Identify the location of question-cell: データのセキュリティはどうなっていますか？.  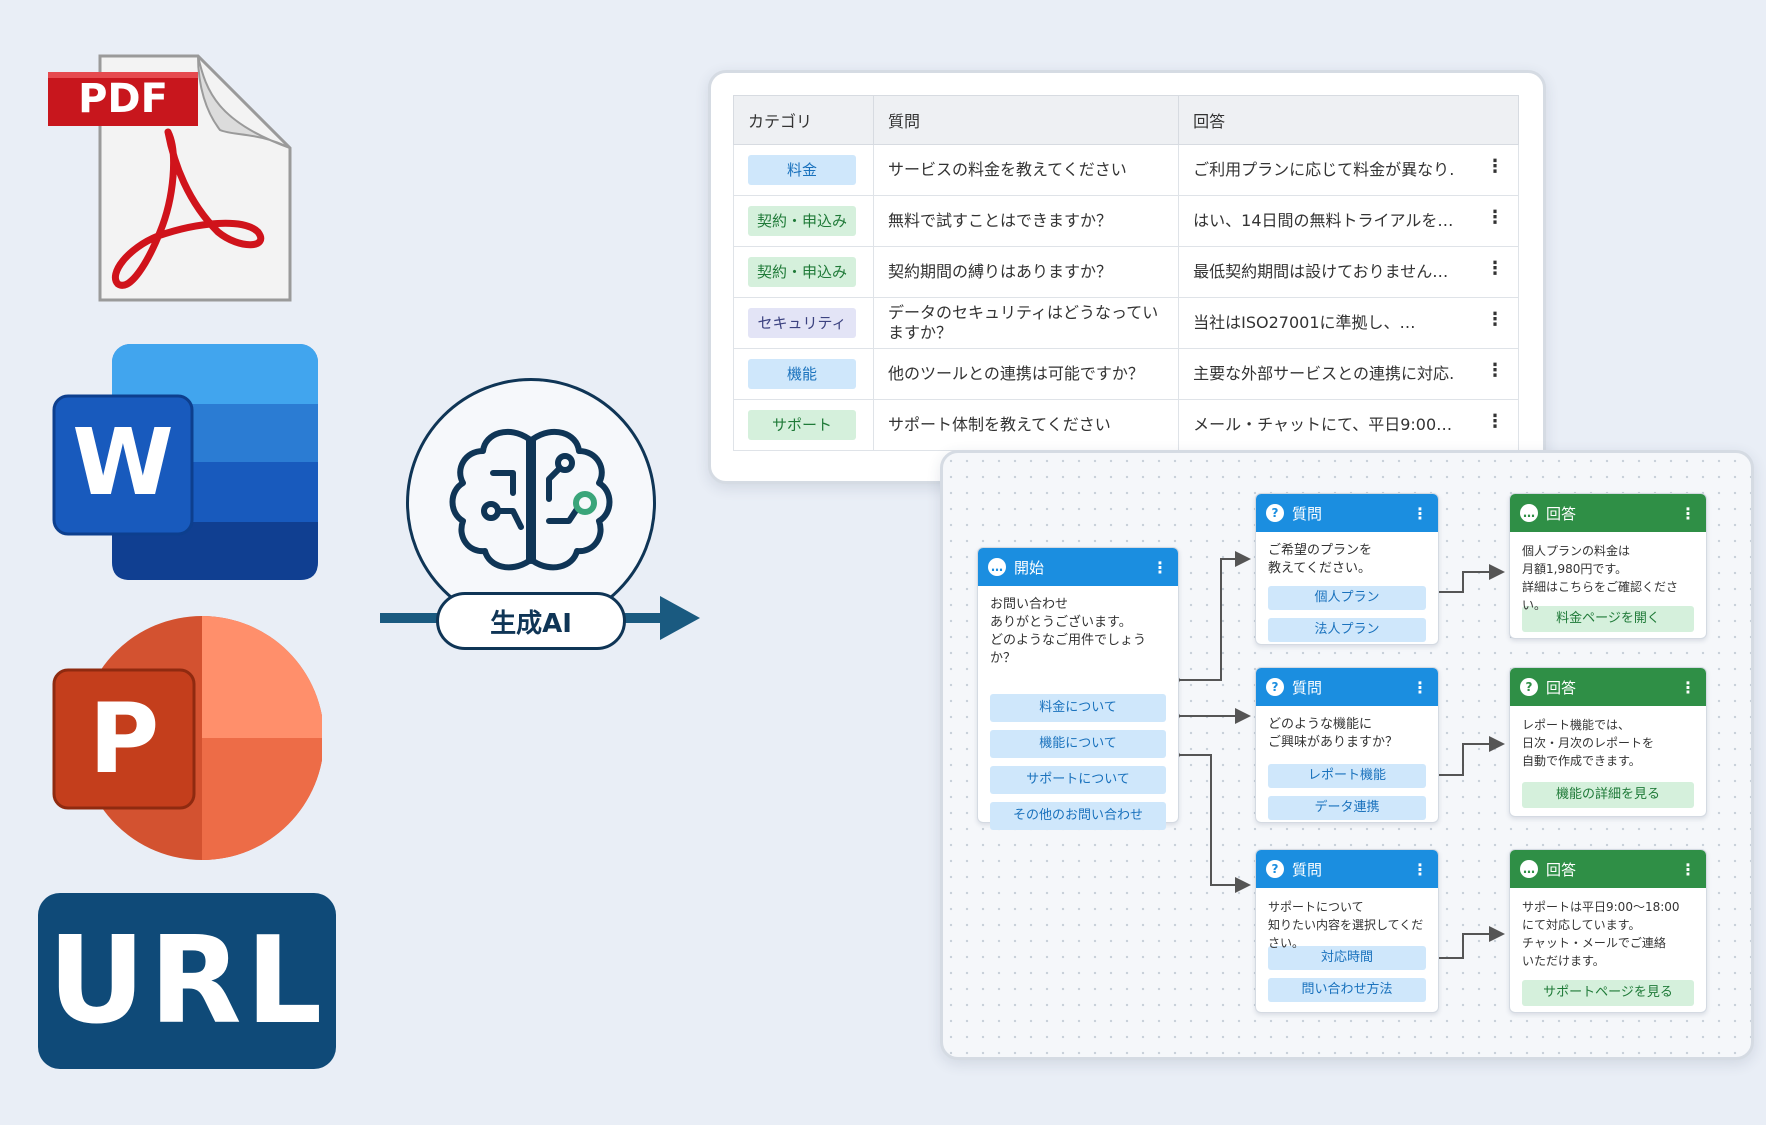
(1026, 323).